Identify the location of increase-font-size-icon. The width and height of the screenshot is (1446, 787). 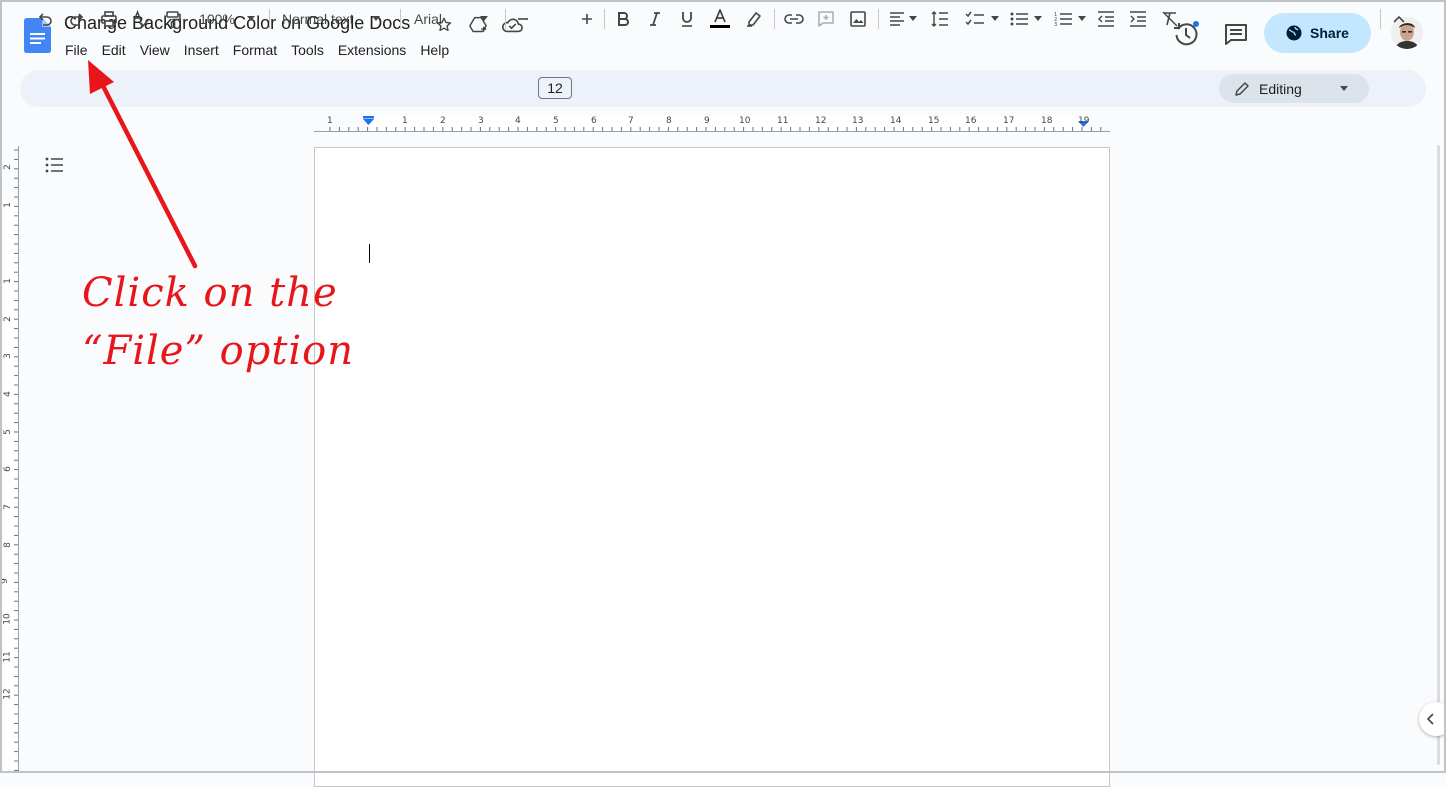
(587, 18).